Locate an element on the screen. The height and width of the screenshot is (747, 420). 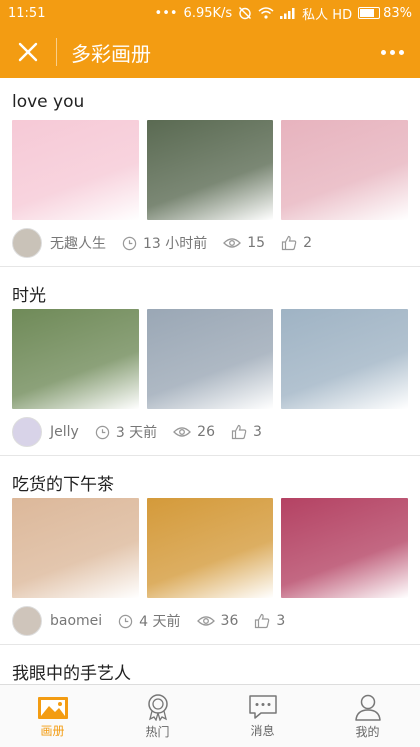
album-title: love you is located at coordinates (48, 102).